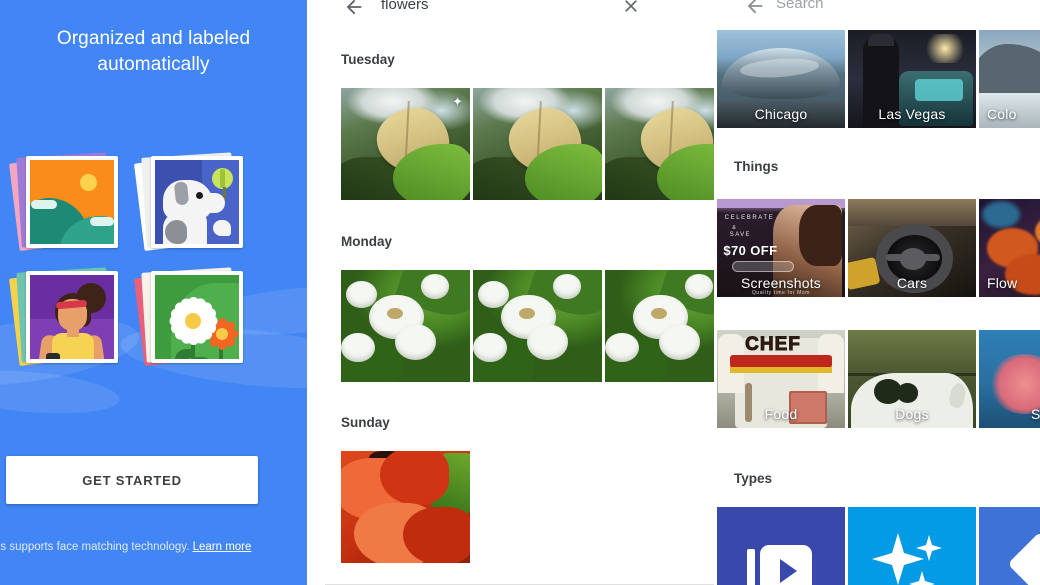 The width and height of the screenshot is (1040, 585). I want to click on day-label-tuesday: Tuesday, so click(368, 59).